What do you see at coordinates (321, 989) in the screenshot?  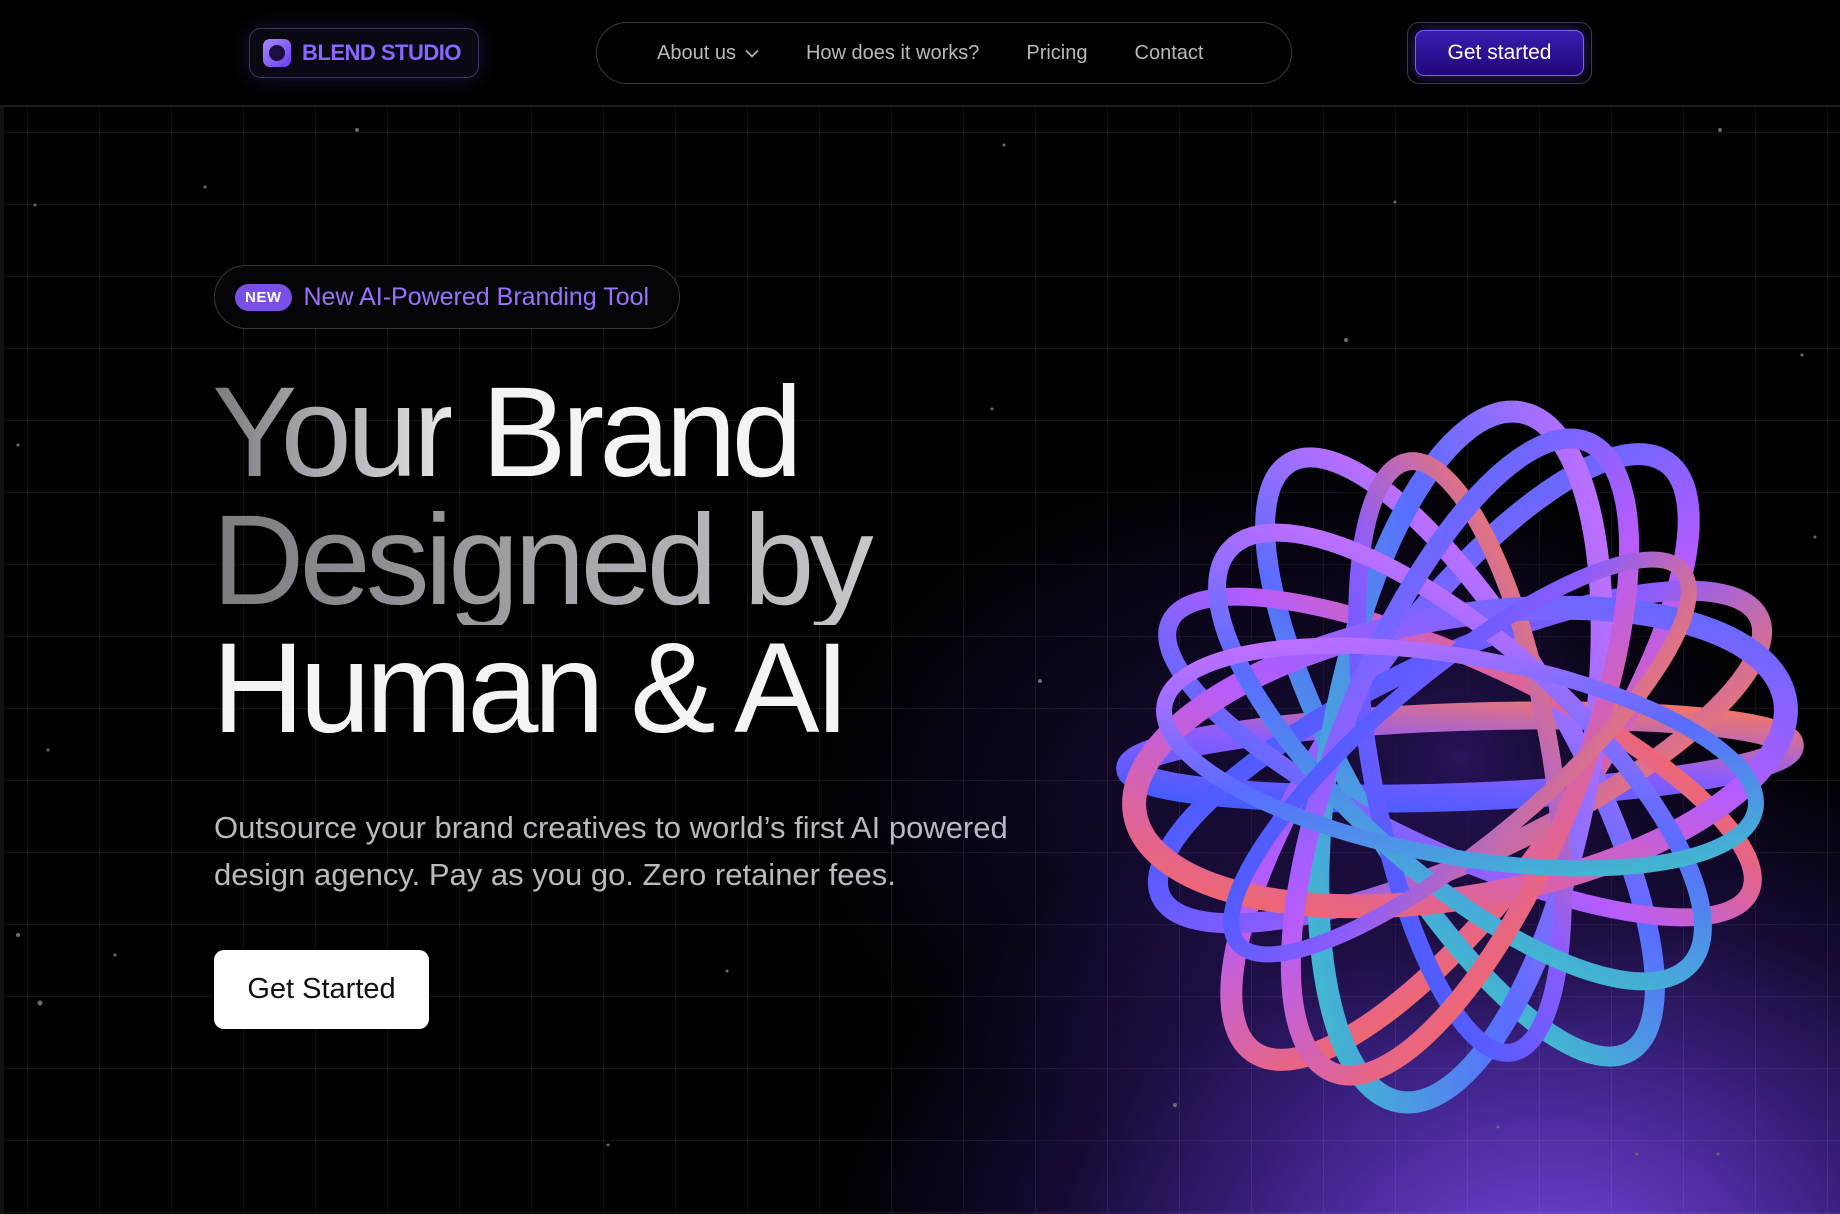 I see `get-started-hero-button: Get Started` at bounding box center [321, 989].